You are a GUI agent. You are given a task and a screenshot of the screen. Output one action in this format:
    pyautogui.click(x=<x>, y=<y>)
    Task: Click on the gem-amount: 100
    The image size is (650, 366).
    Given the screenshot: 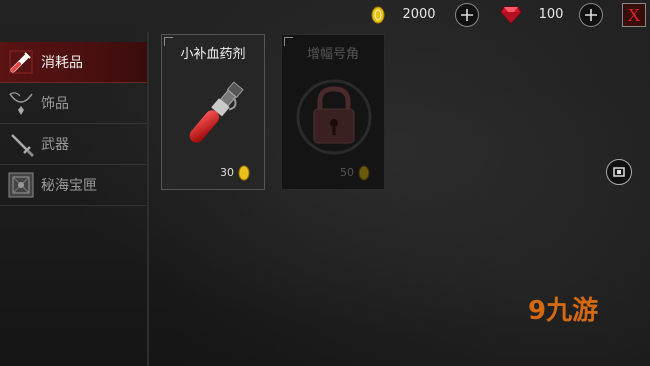 What is the action you would take?
    pyautogui.click(x=551, y=14)
    